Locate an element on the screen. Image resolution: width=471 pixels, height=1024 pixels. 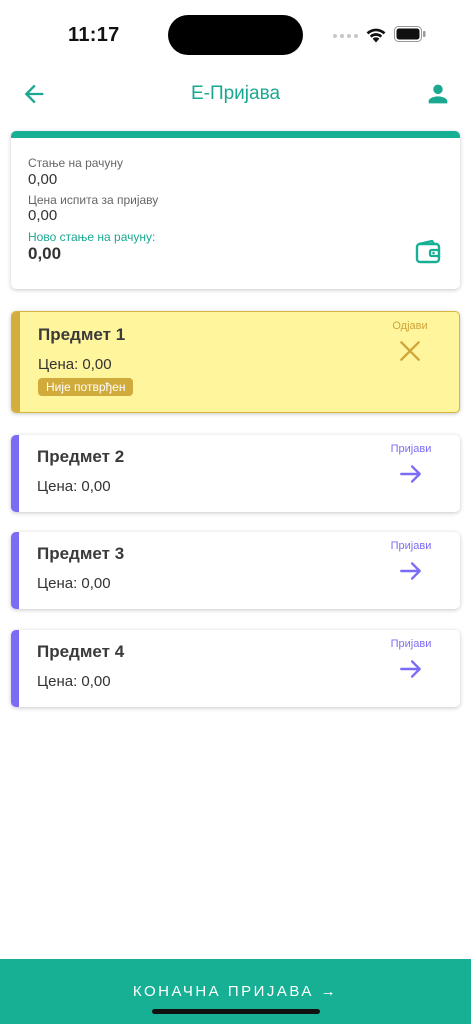
balance-card-strip is located at coordinates (235, 134).